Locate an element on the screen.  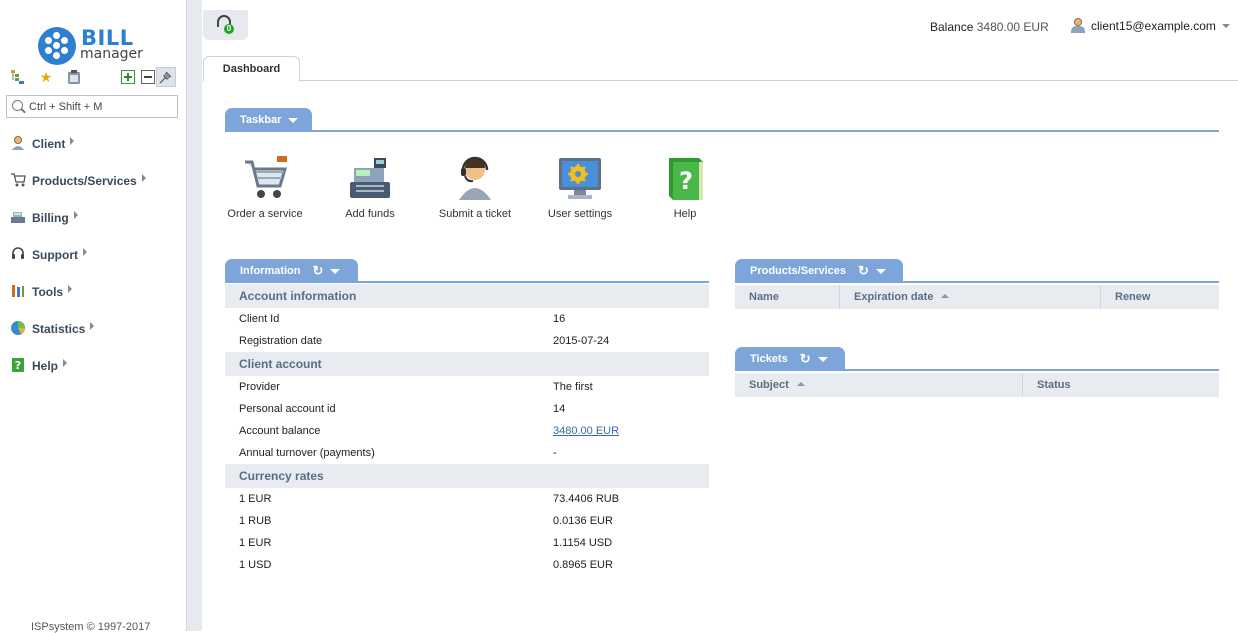
sidebar-collapse-bar is located at coordinates (194, 315).